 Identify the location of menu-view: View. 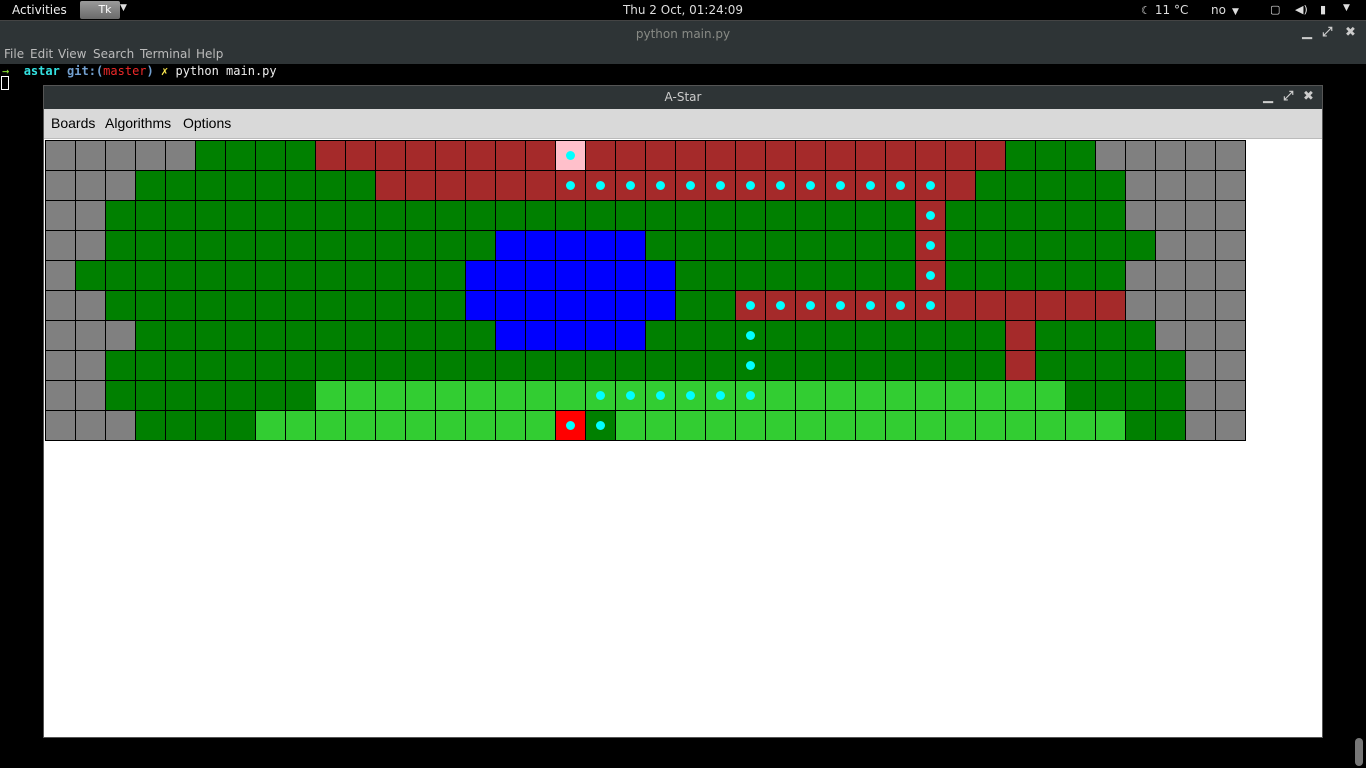
(72, 54).